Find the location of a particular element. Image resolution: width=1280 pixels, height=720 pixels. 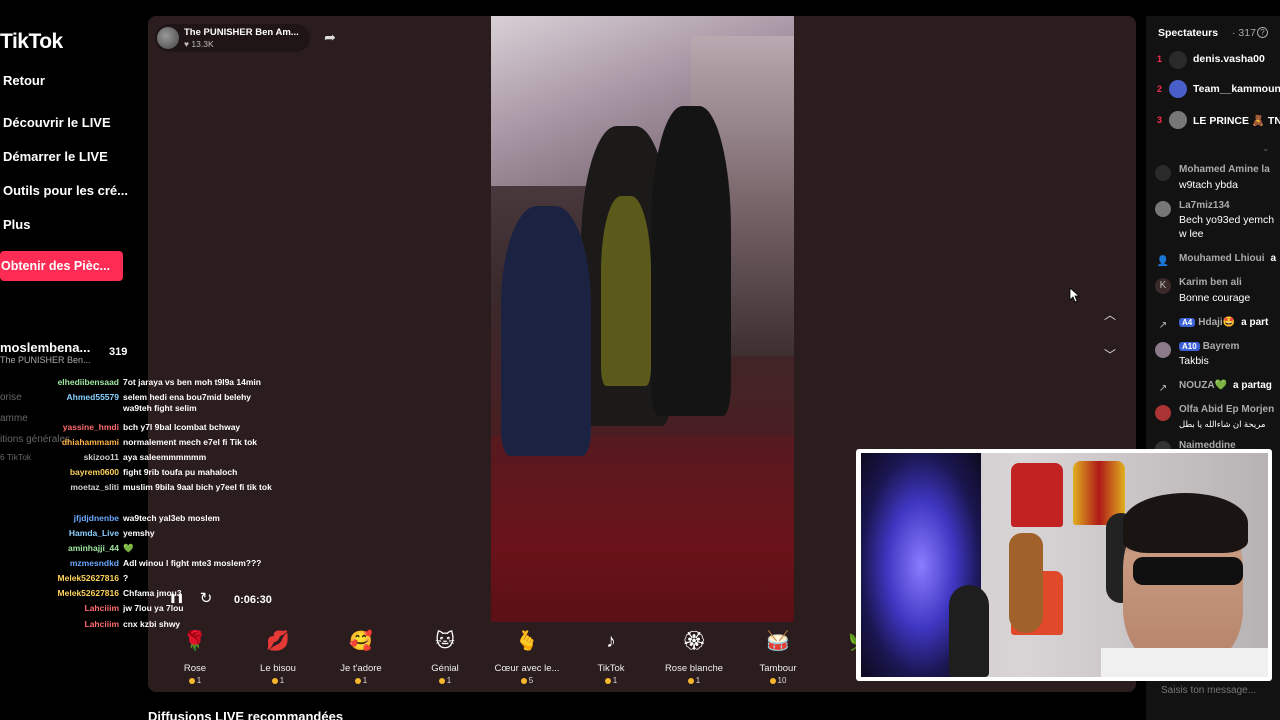

chat-username-text: elhediibensaad is located at coordinates (88, 382).